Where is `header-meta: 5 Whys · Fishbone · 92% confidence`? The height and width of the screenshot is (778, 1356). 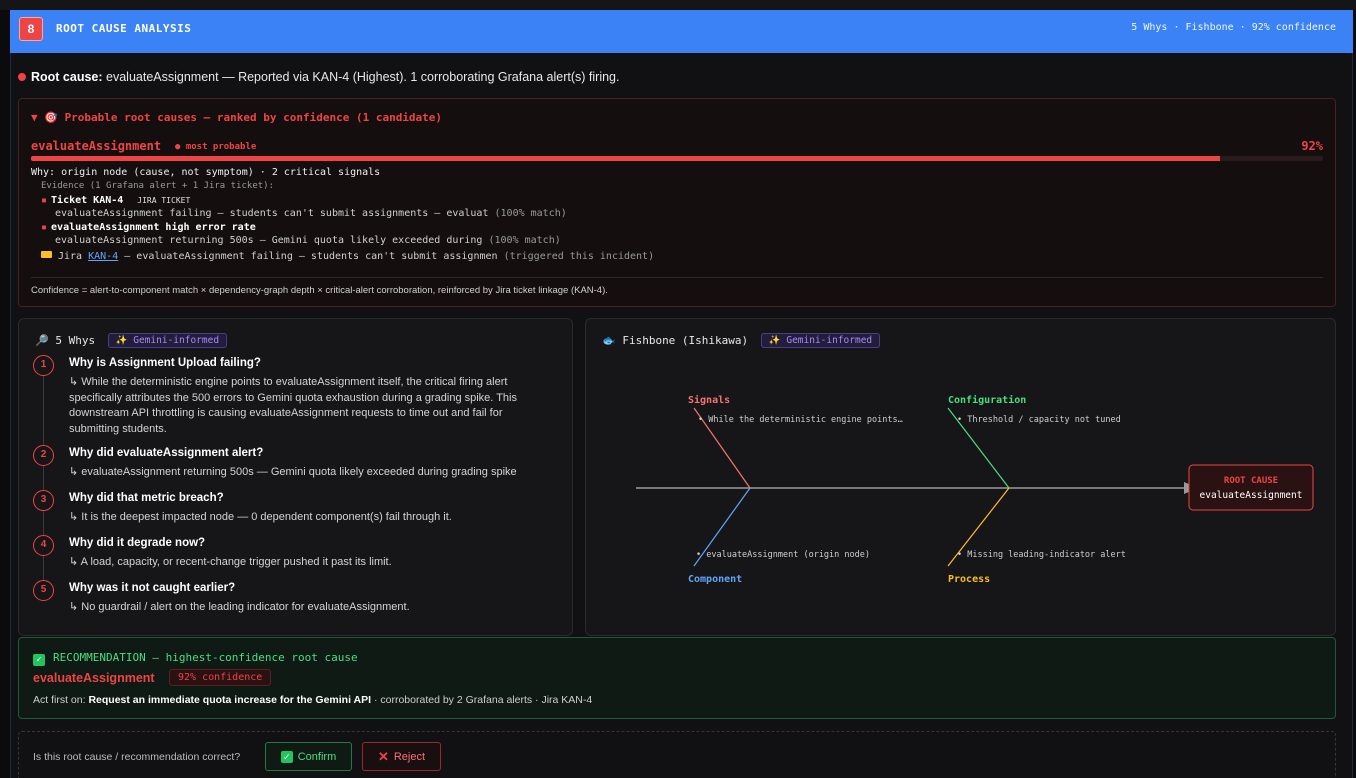 header-meta: 5 Whys · Fishbone · 92% confidence is located at coordinates (1233, 27).